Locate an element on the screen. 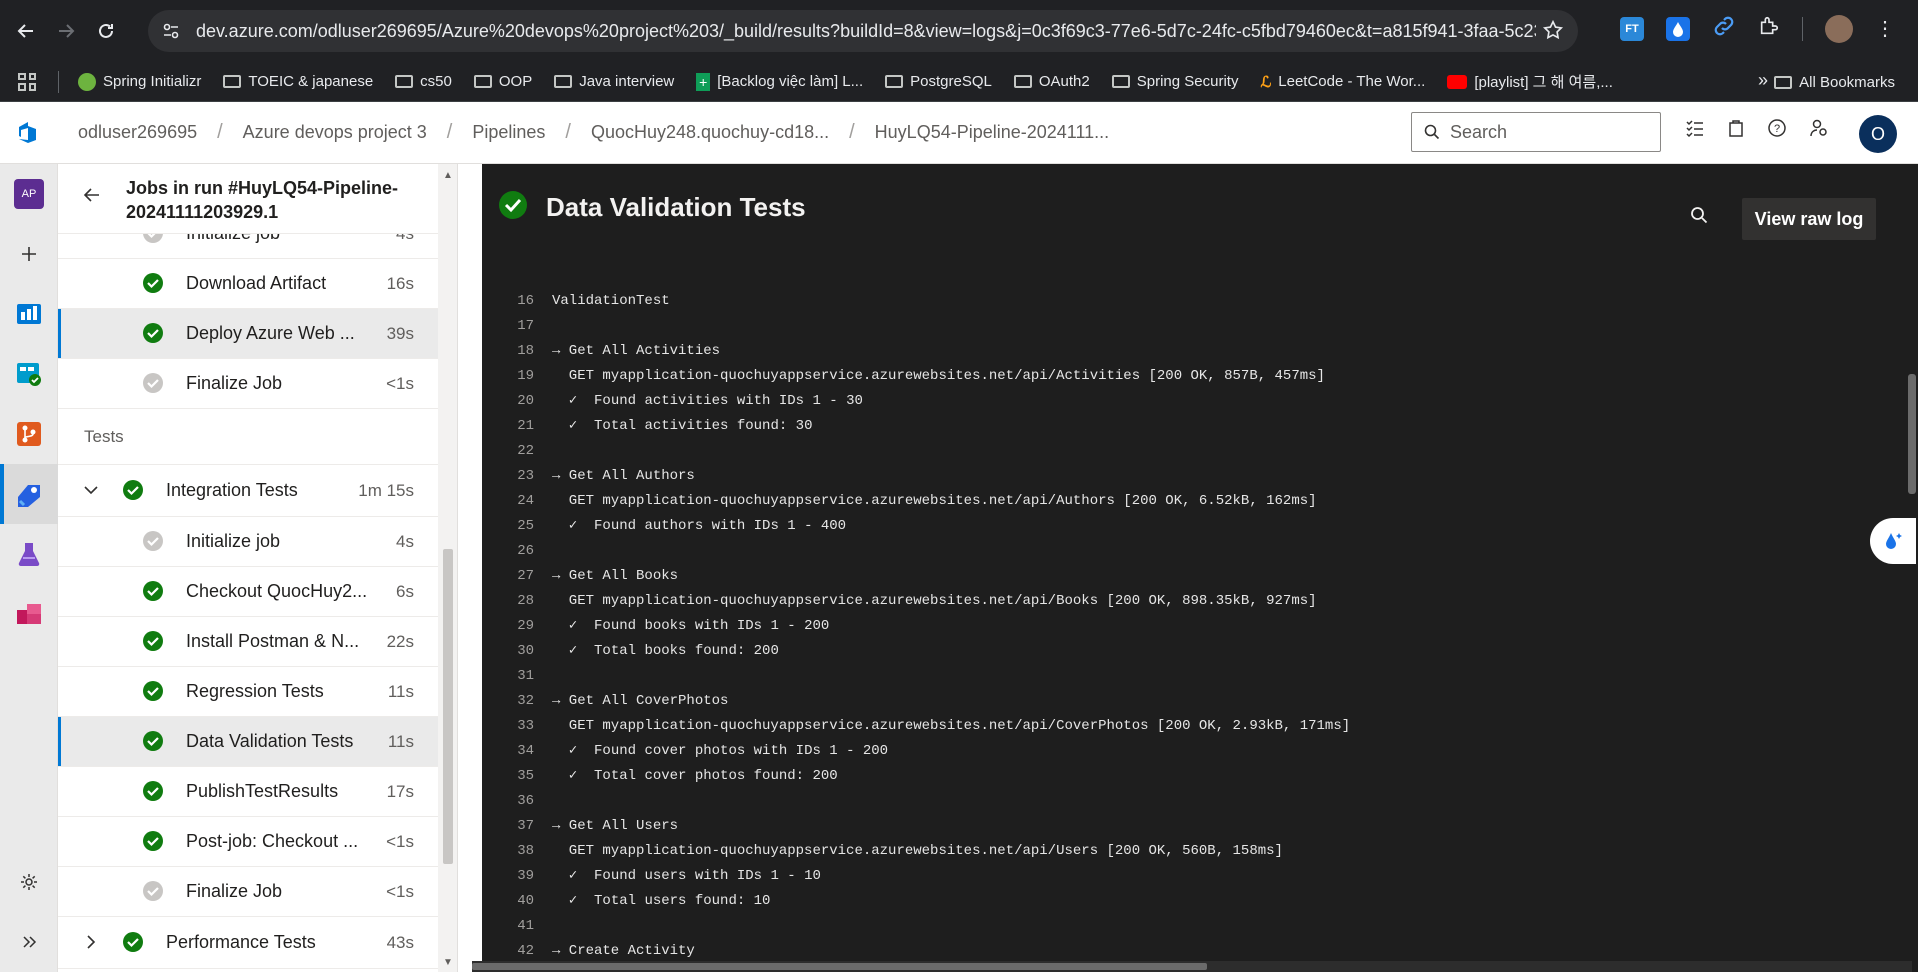 This screenshot has height=972, width=1918. marketplace-bag-icon is located at coordinates (1736, 128).